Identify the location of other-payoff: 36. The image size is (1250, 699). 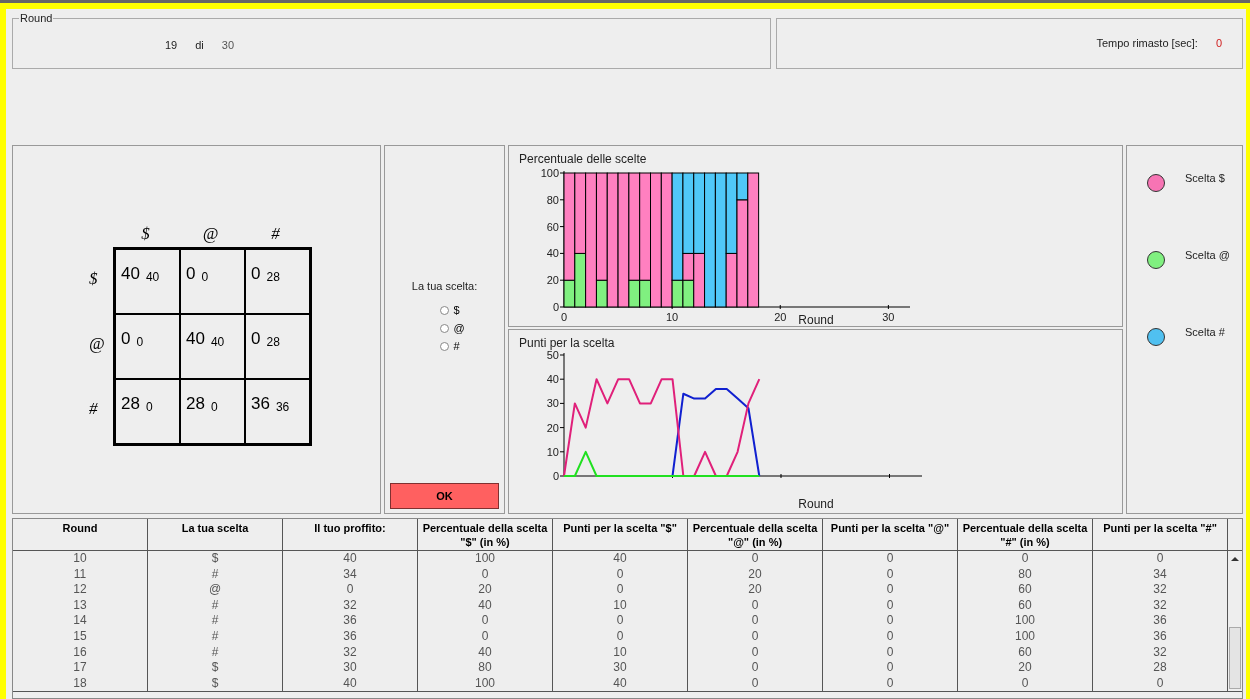
(282, 407).